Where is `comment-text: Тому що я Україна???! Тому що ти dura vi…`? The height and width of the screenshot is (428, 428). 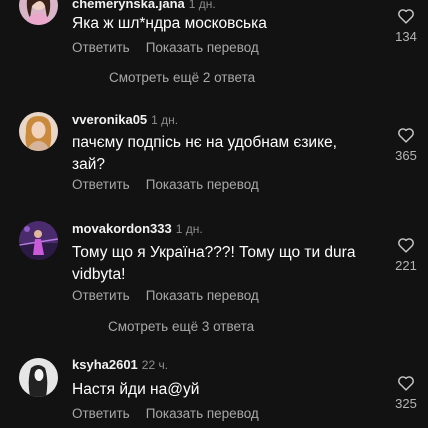
comment-text: Тому що я Україна???! Тому що ти dura vi… is located at coordinates (214, 263).